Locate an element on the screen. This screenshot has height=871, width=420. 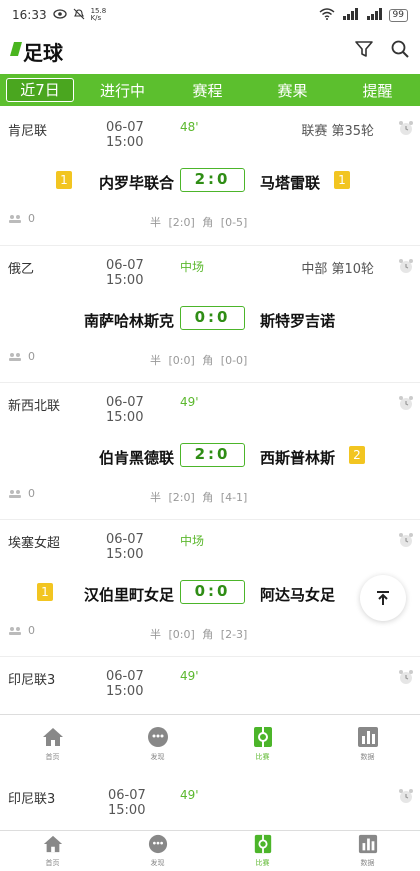
status-bar: 16:33 15.8 K/s 99 is located at coordinates (210, 15).